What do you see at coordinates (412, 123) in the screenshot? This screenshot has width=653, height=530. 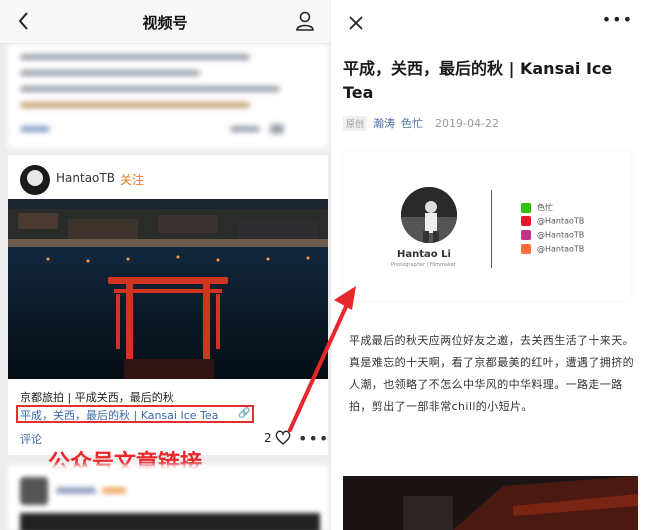 I see `account-link: 色忙` at bounding box center [412, 123].